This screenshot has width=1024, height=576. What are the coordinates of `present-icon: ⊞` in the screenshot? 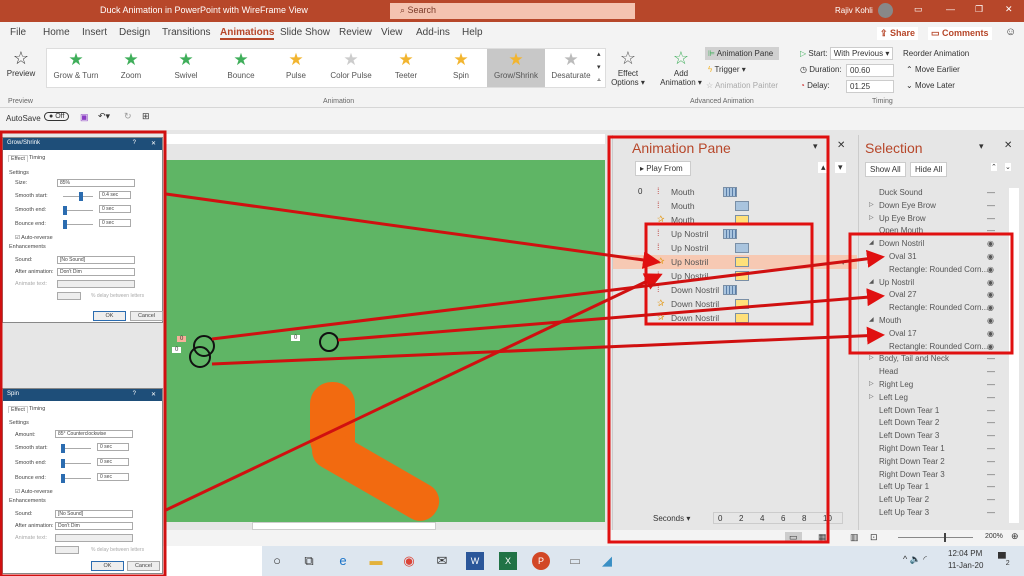 It's located at (146, 116).